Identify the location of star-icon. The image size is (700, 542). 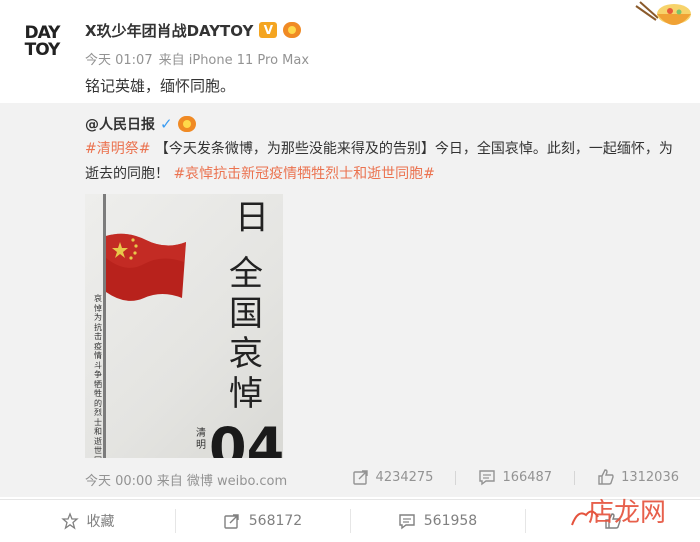
(69, 521).